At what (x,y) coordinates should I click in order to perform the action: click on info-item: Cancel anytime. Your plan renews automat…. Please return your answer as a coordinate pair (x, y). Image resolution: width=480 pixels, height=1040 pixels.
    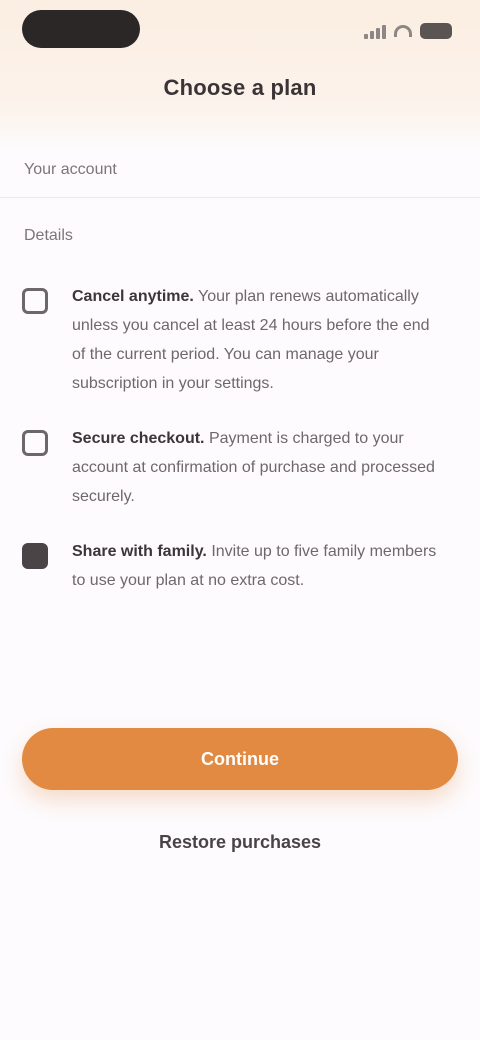
    Looking at the image, I should click on (240, 340).